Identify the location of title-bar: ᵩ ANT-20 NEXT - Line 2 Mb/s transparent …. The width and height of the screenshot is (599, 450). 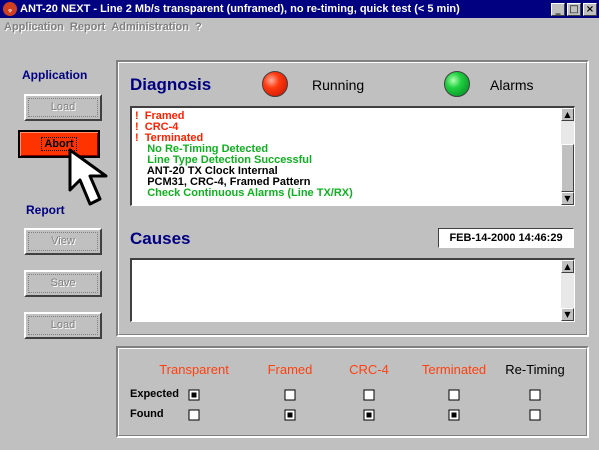
(299, 9).